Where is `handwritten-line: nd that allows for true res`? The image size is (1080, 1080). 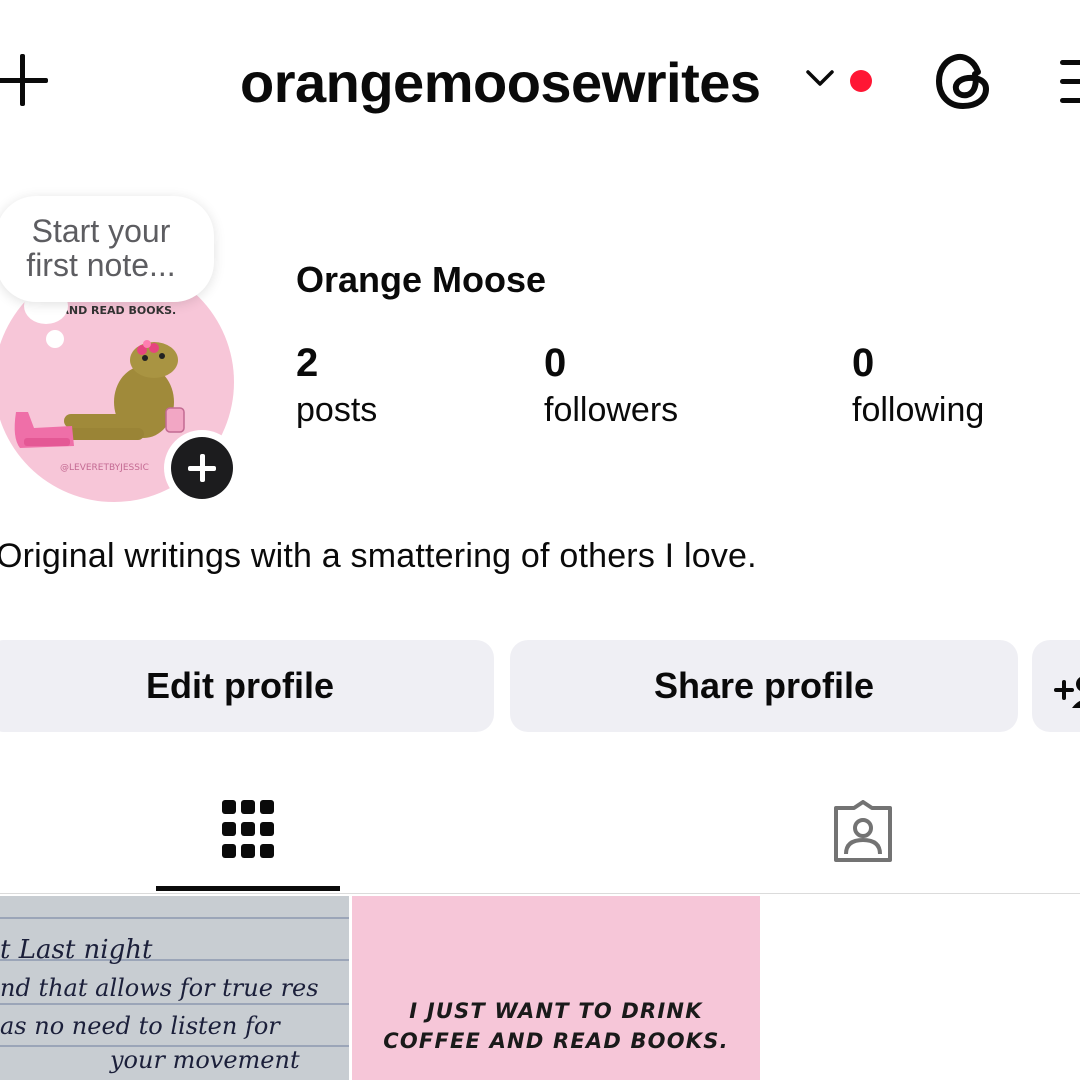
handwritten-line: nd that allows for true res is located at coordinates (159, 988).